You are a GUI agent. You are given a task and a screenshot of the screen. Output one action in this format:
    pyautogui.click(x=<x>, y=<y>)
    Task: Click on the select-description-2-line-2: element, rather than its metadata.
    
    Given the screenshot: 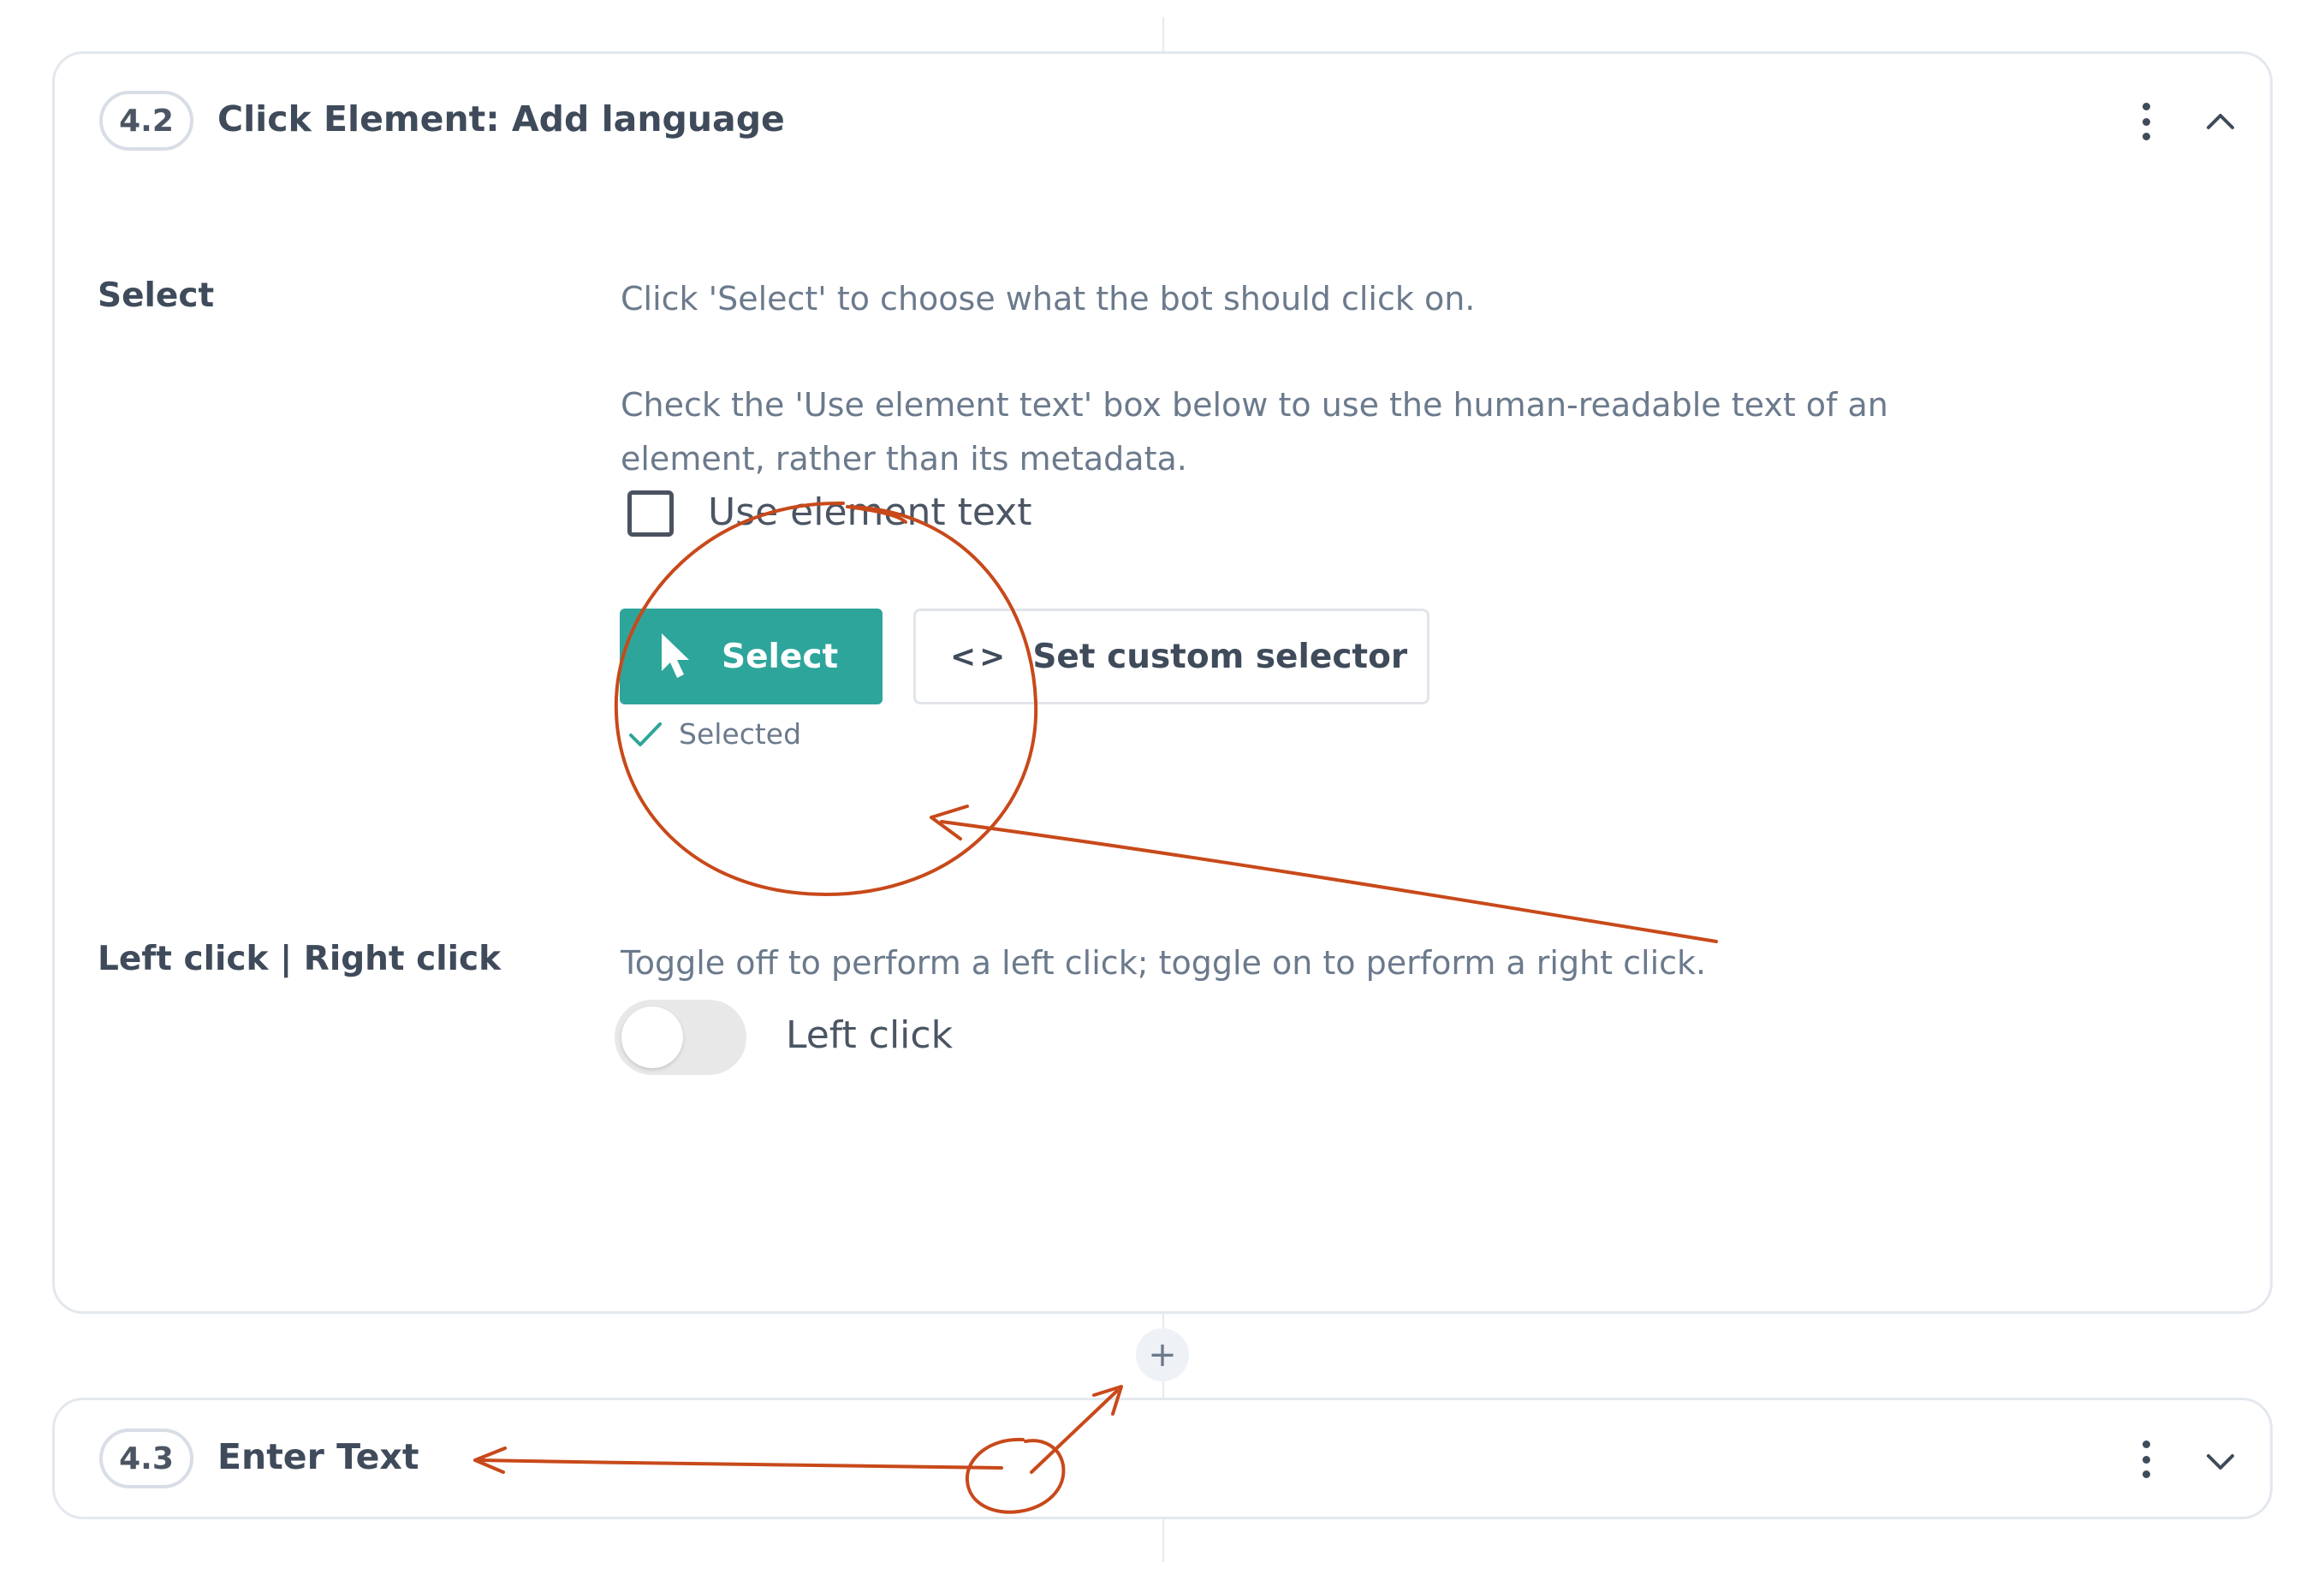 What is the action you would take?
    pyautogui.click(x=904, y=459)
    